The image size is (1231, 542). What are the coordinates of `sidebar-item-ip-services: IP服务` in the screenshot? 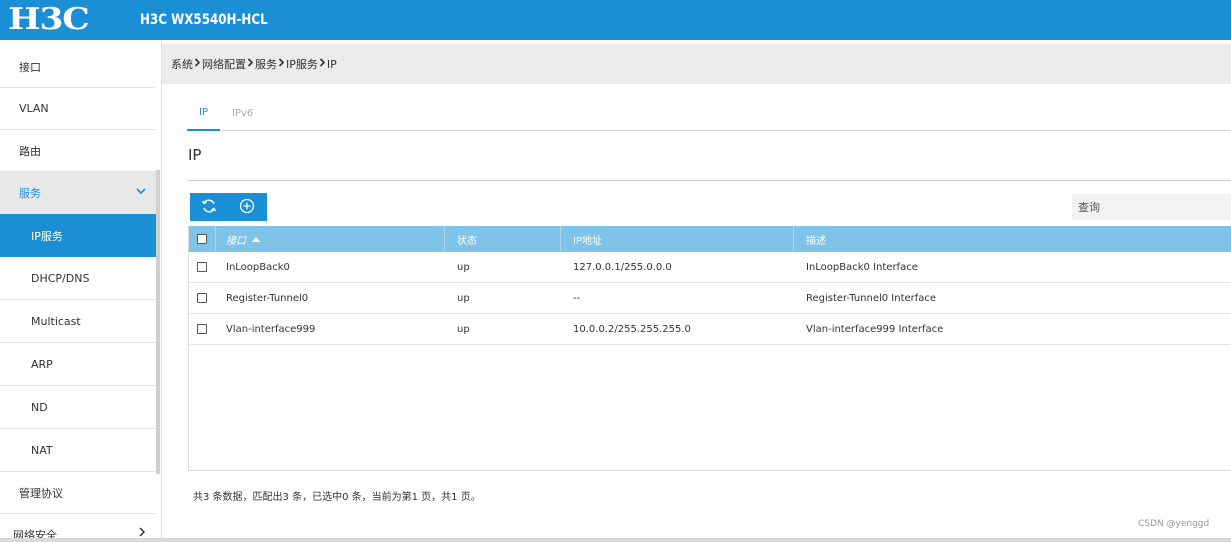 It's located at (78, 235).